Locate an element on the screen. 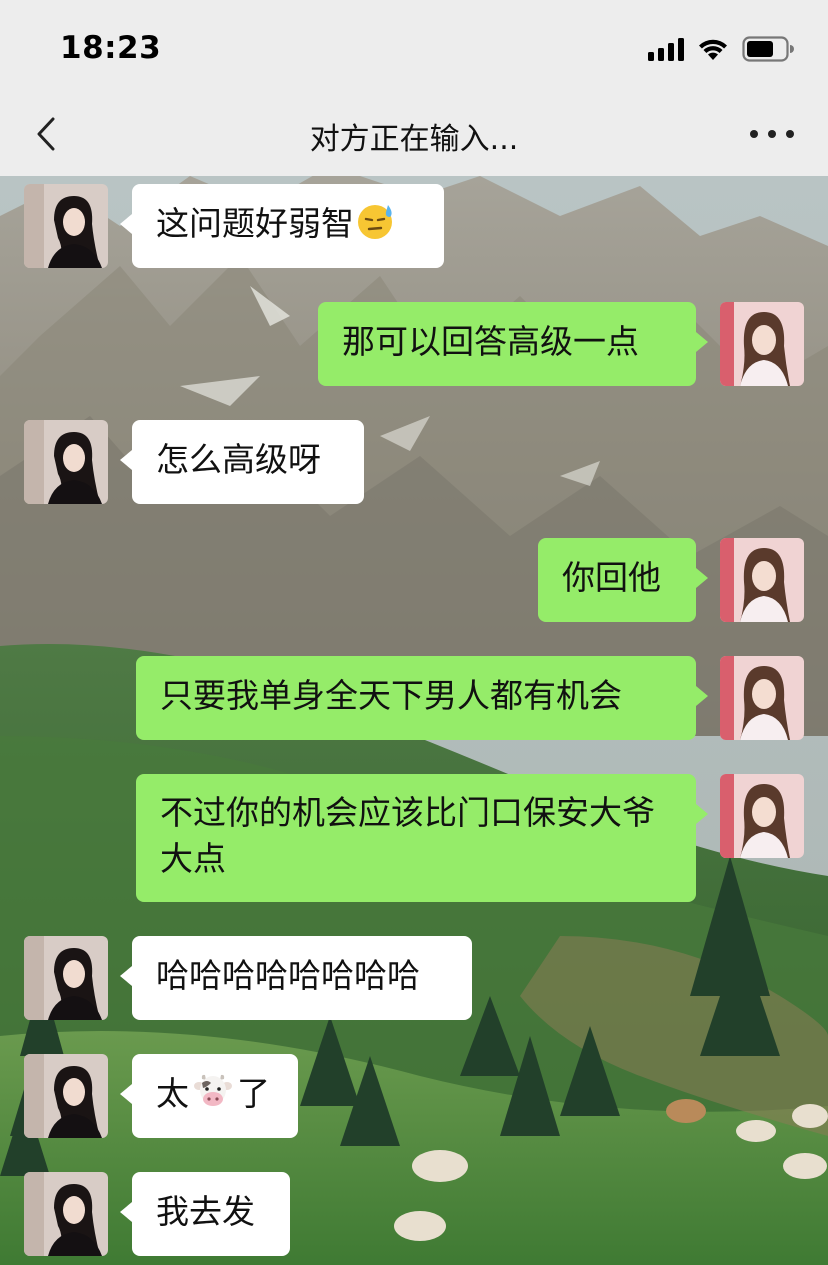  wifi-icon is located at coordinates (713, 49).